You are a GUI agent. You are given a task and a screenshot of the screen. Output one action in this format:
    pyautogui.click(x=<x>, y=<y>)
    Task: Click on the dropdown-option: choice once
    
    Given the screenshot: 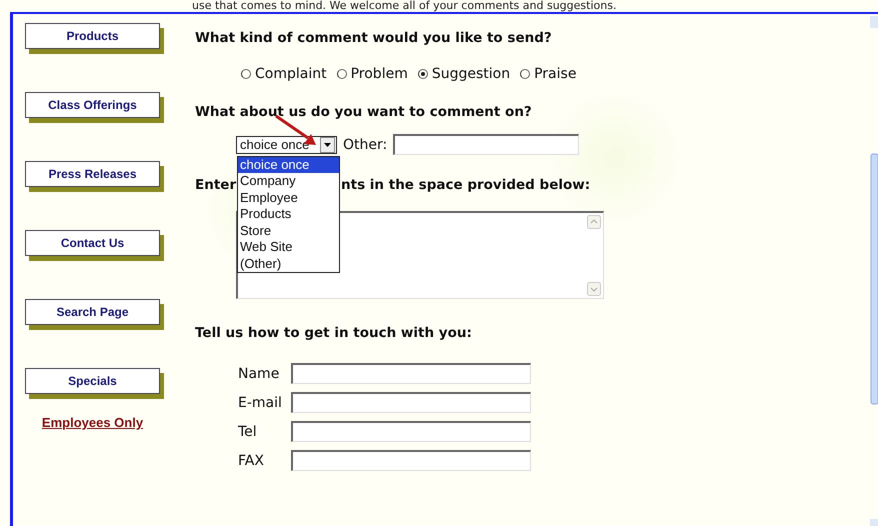 What is the action you would take?
    pyautogui.click(x=288, y=164)
    